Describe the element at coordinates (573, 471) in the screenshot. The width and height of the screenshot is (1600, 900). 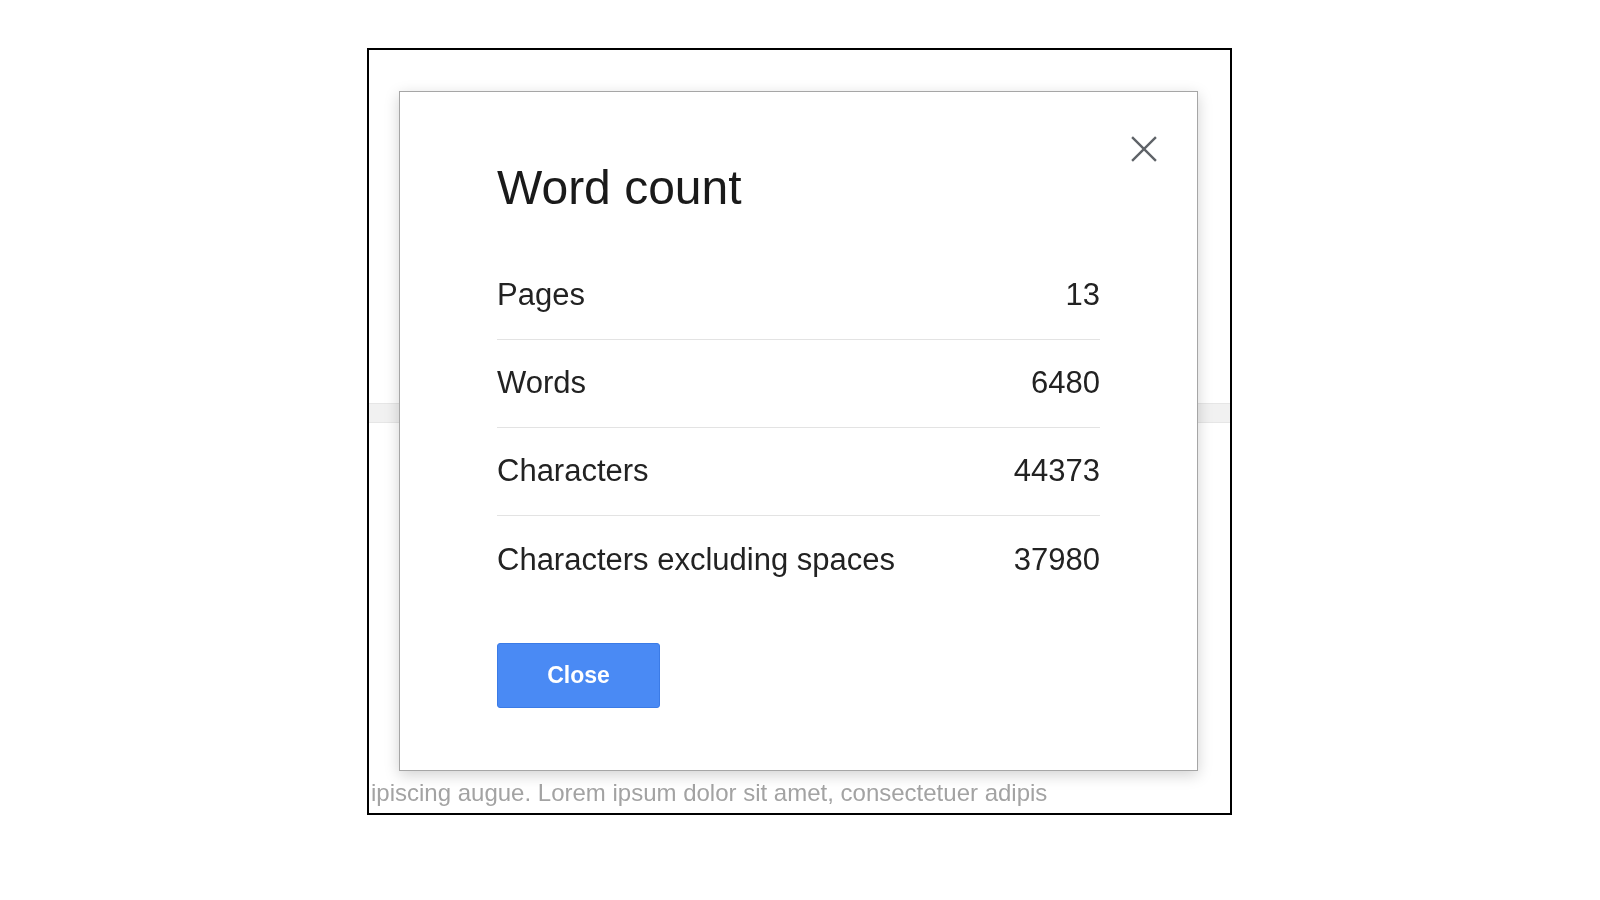
I see `stat-label: Characters` at that location.